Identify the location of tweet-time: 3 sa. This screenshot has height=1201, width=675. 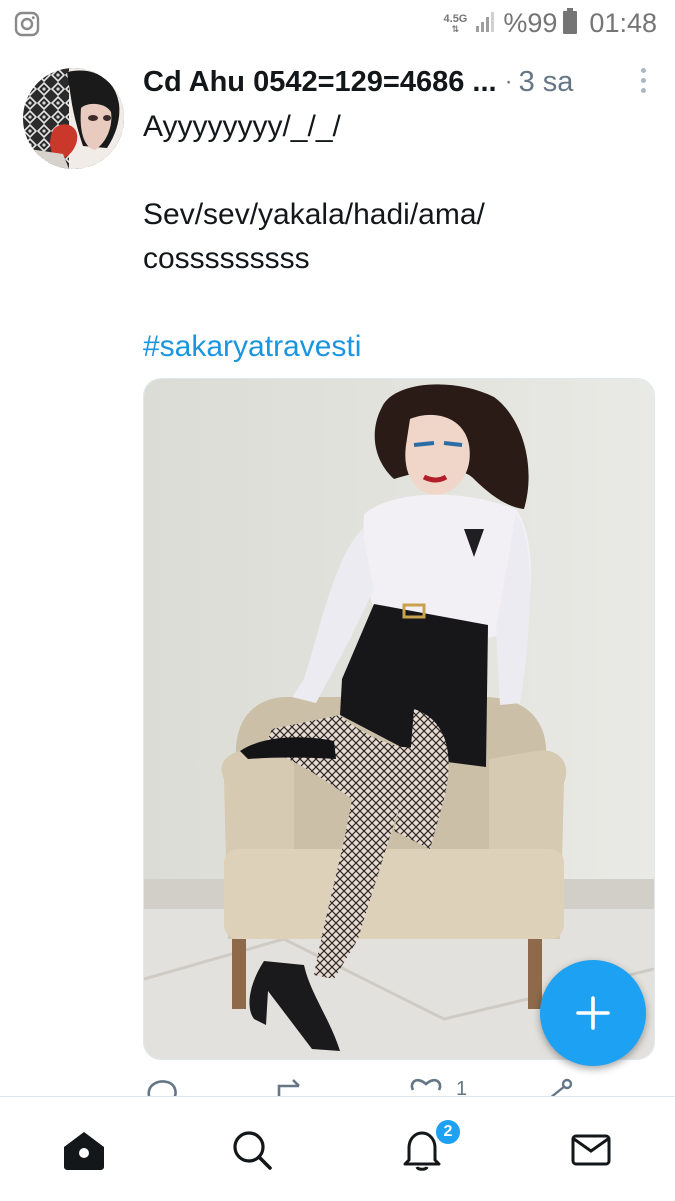
(546, 82).